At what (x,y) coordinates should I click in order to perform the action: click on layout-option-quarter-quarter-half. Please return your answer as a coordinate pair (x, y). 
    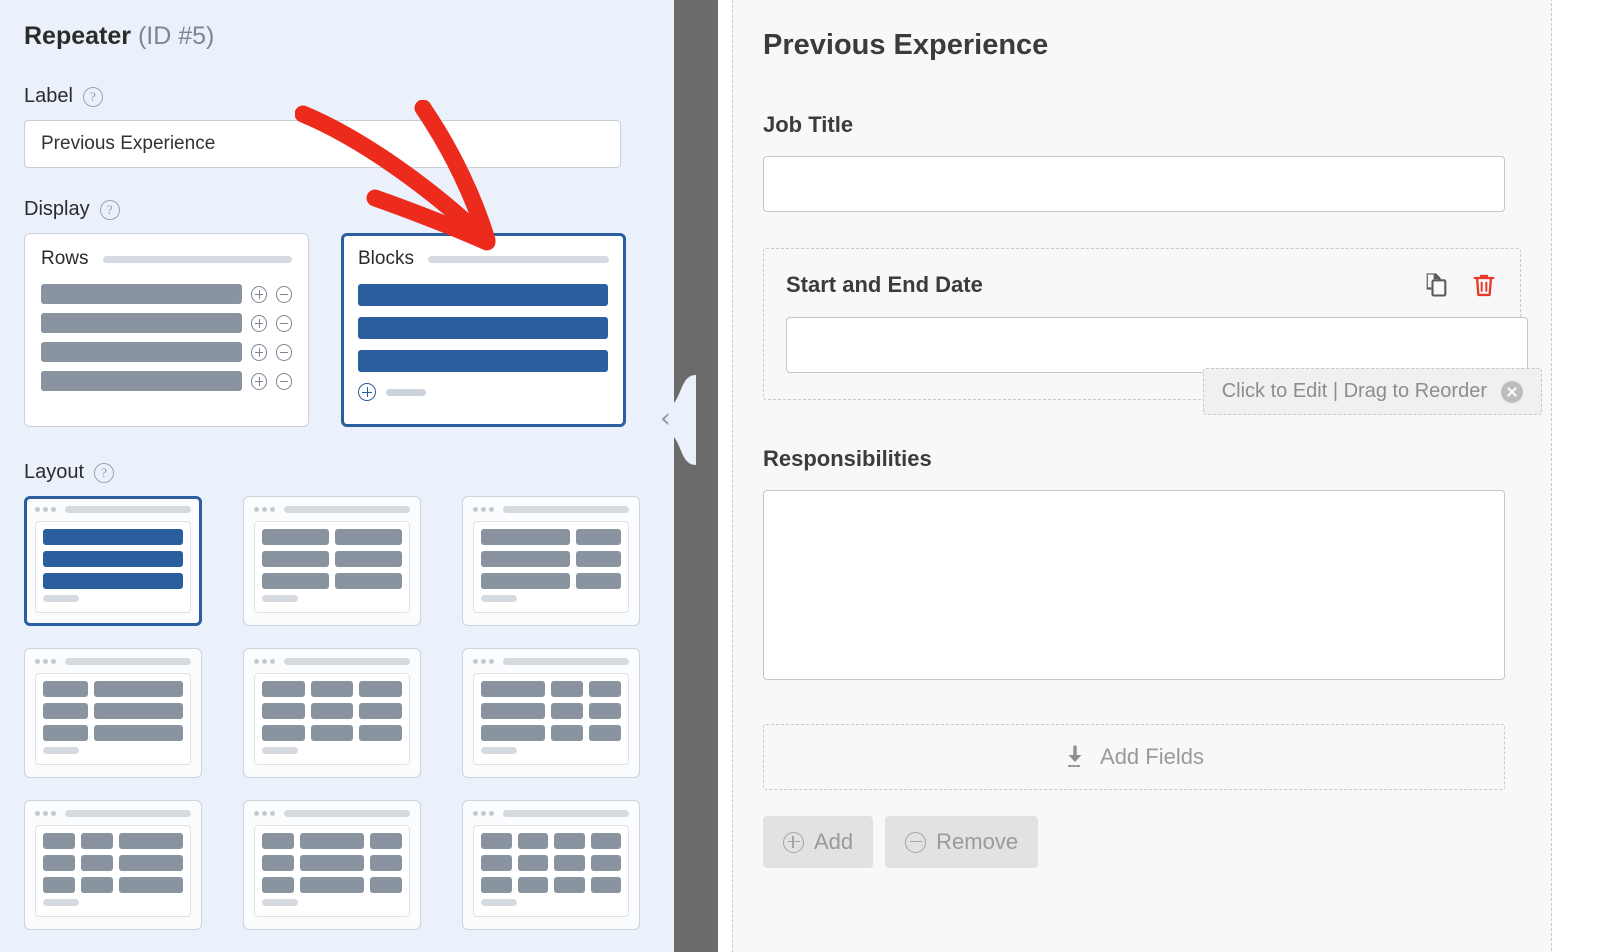
    Looking at the image, I should click on (113, 865).